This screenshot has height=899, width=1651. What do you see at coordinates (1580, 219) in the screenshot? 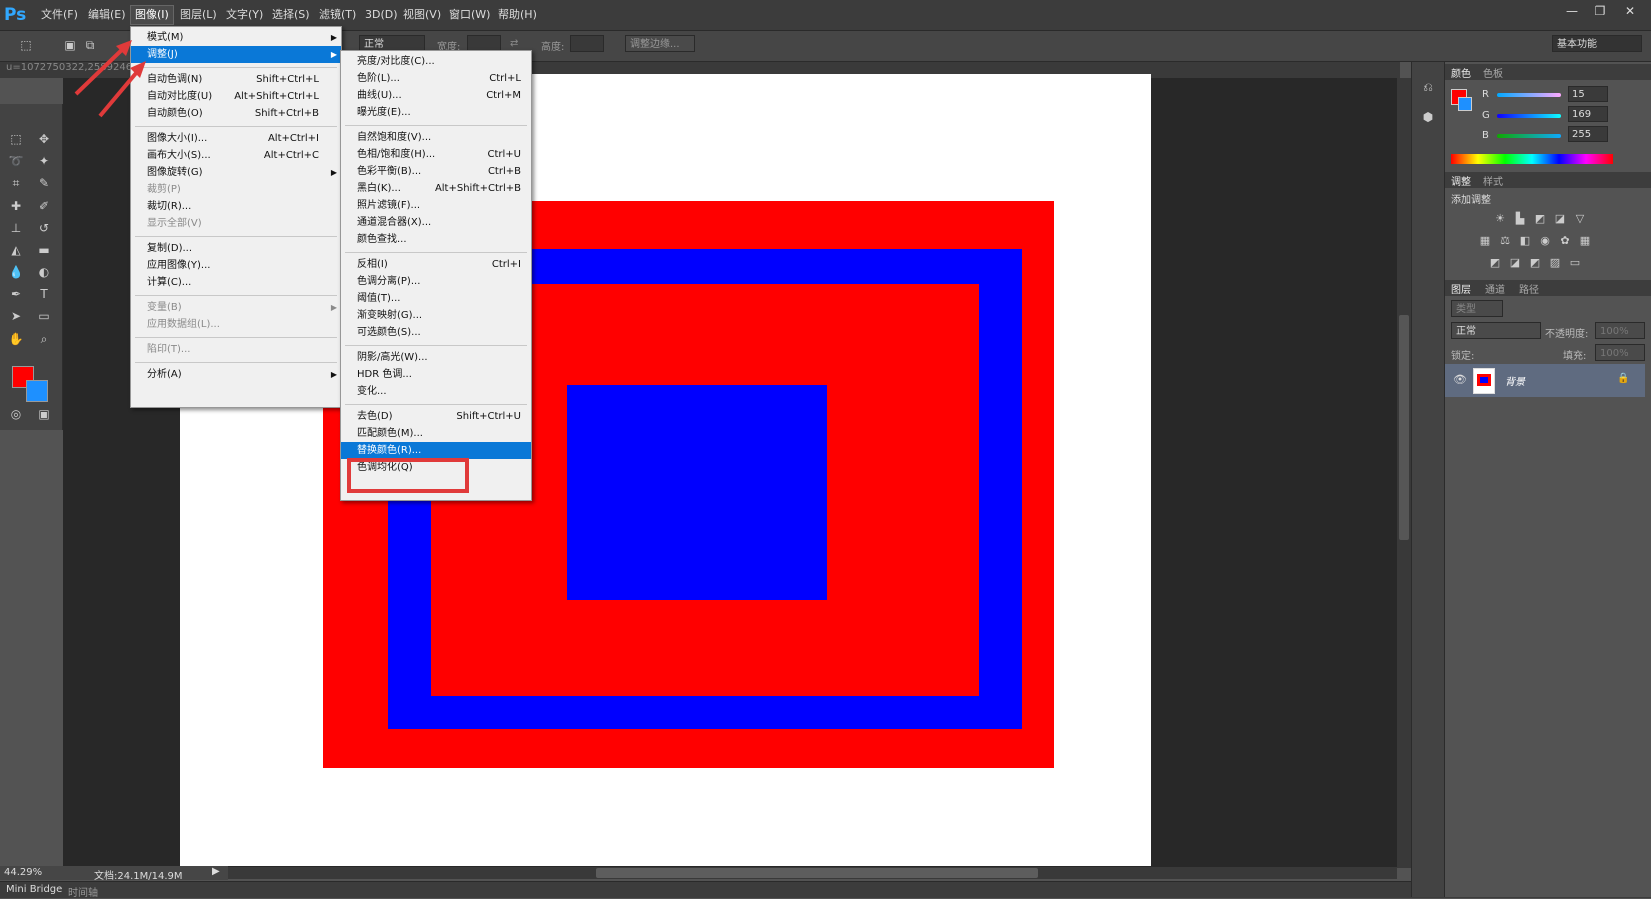
I see `vibrance-icon: ▽` at bounding box center [1580, 219].